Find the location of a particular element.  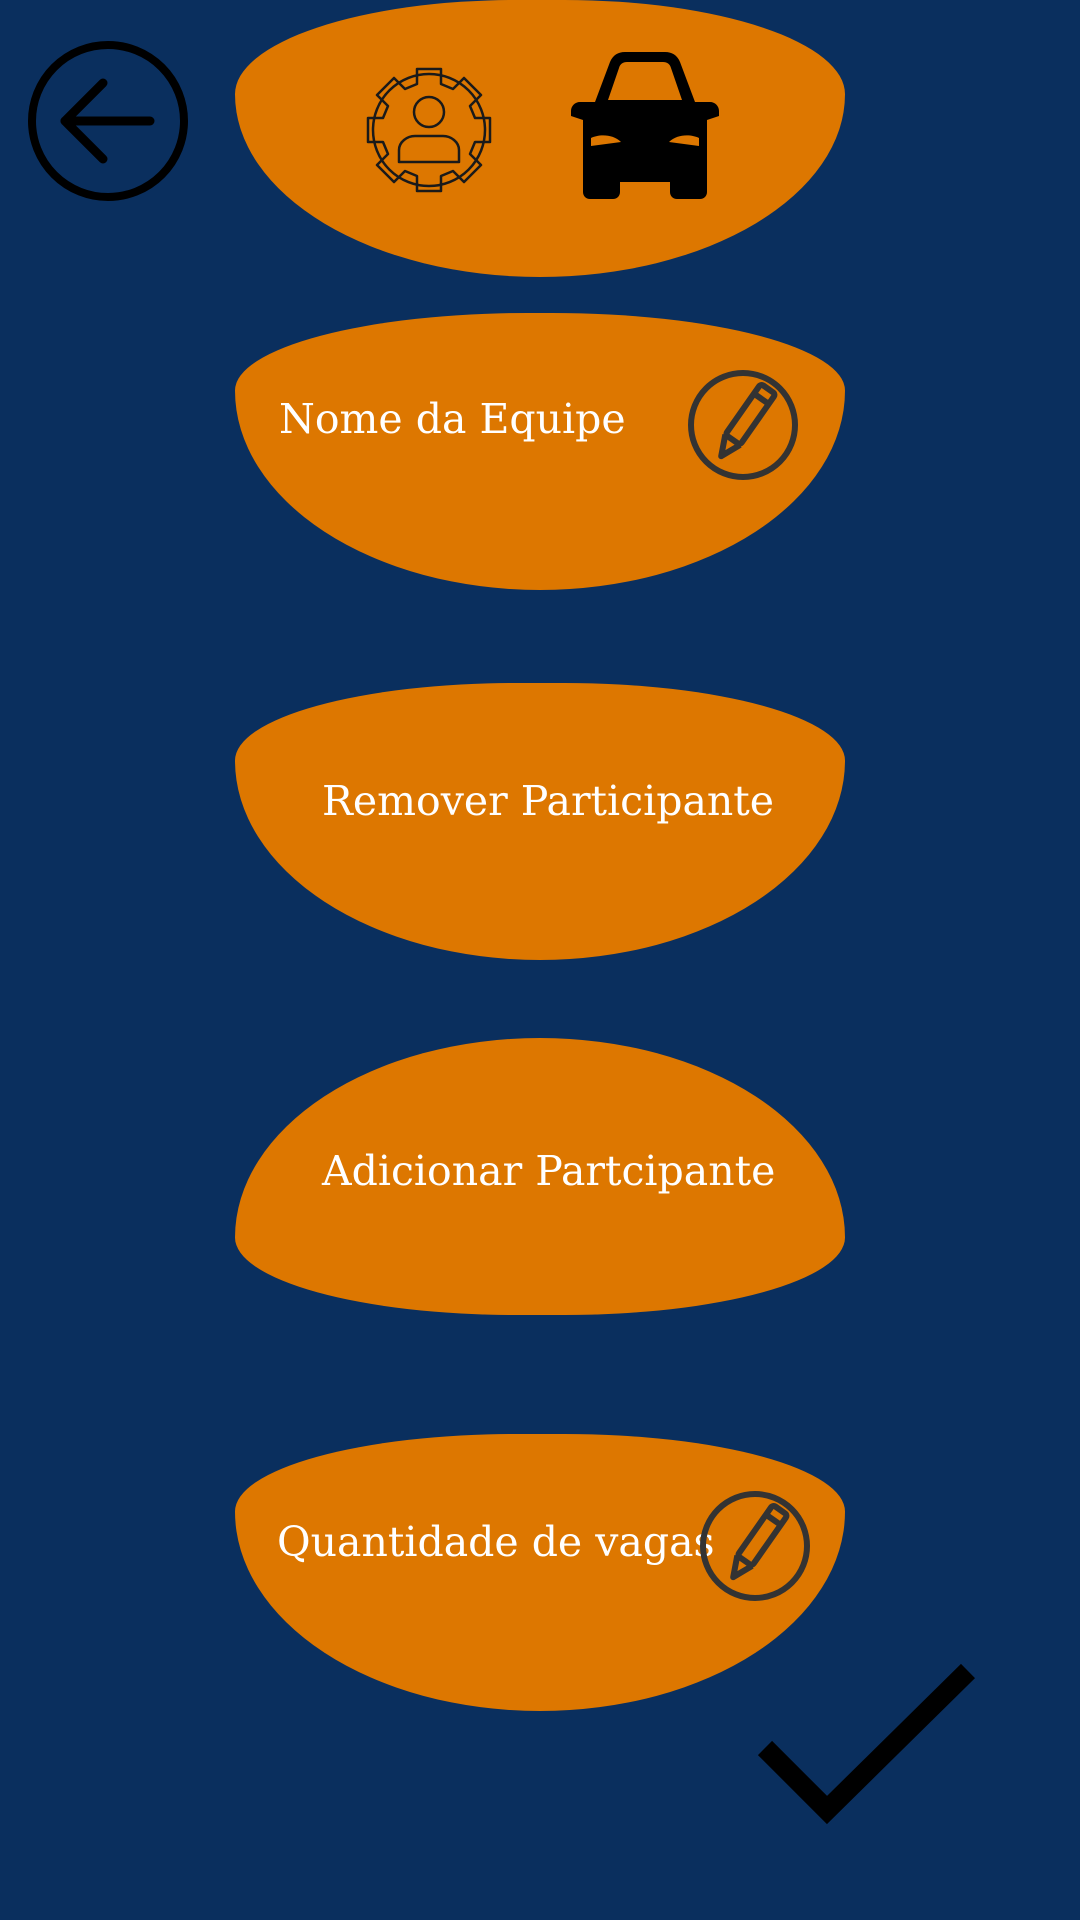

add-participant-label: Adicionar Partcipante is located at coordinates (549, 1171).